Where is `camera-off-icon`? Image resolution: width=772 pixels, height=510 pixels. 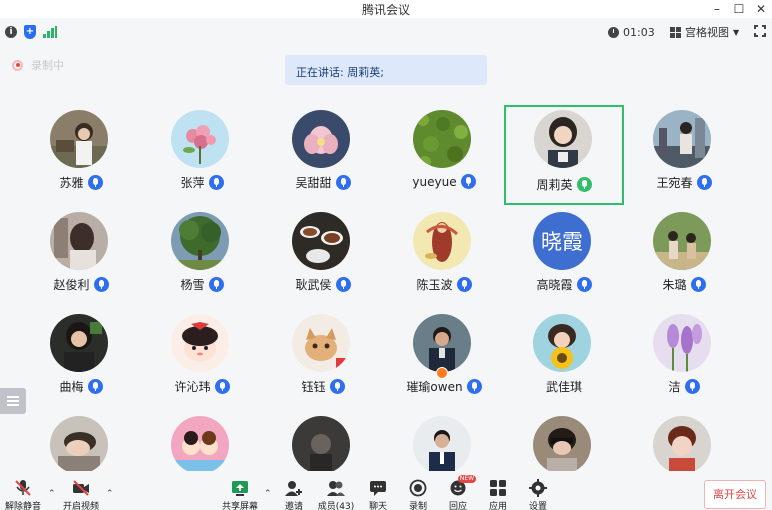
camera-off-icon is located at coordinates (81, 488).